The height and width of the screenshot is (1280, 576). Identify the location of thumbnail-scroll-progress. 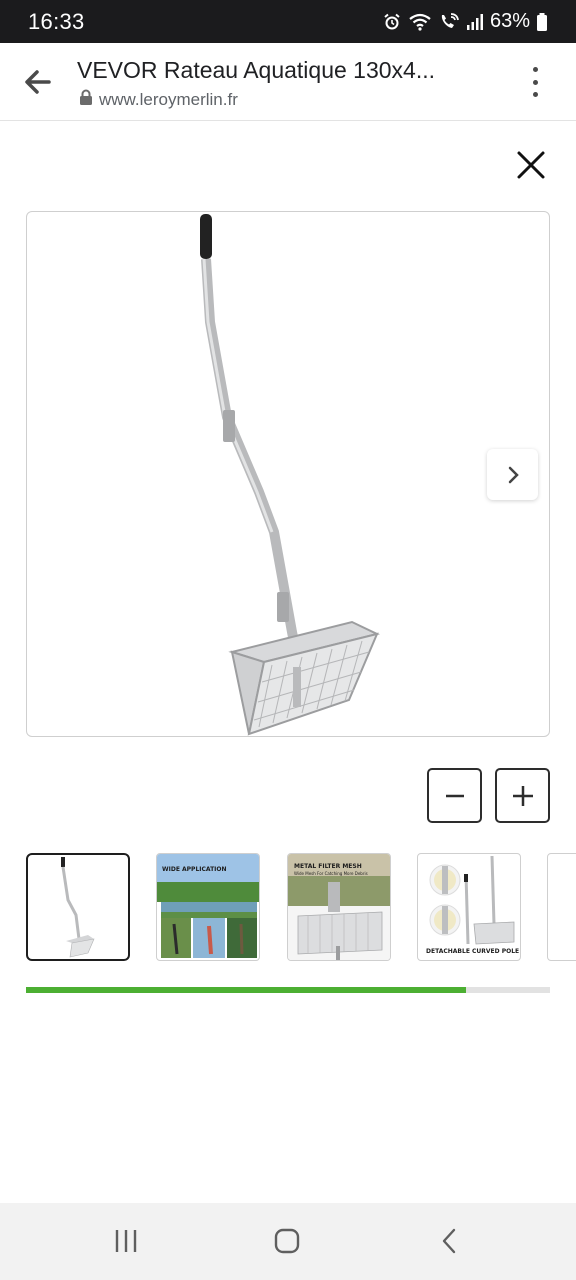
(288, 990).